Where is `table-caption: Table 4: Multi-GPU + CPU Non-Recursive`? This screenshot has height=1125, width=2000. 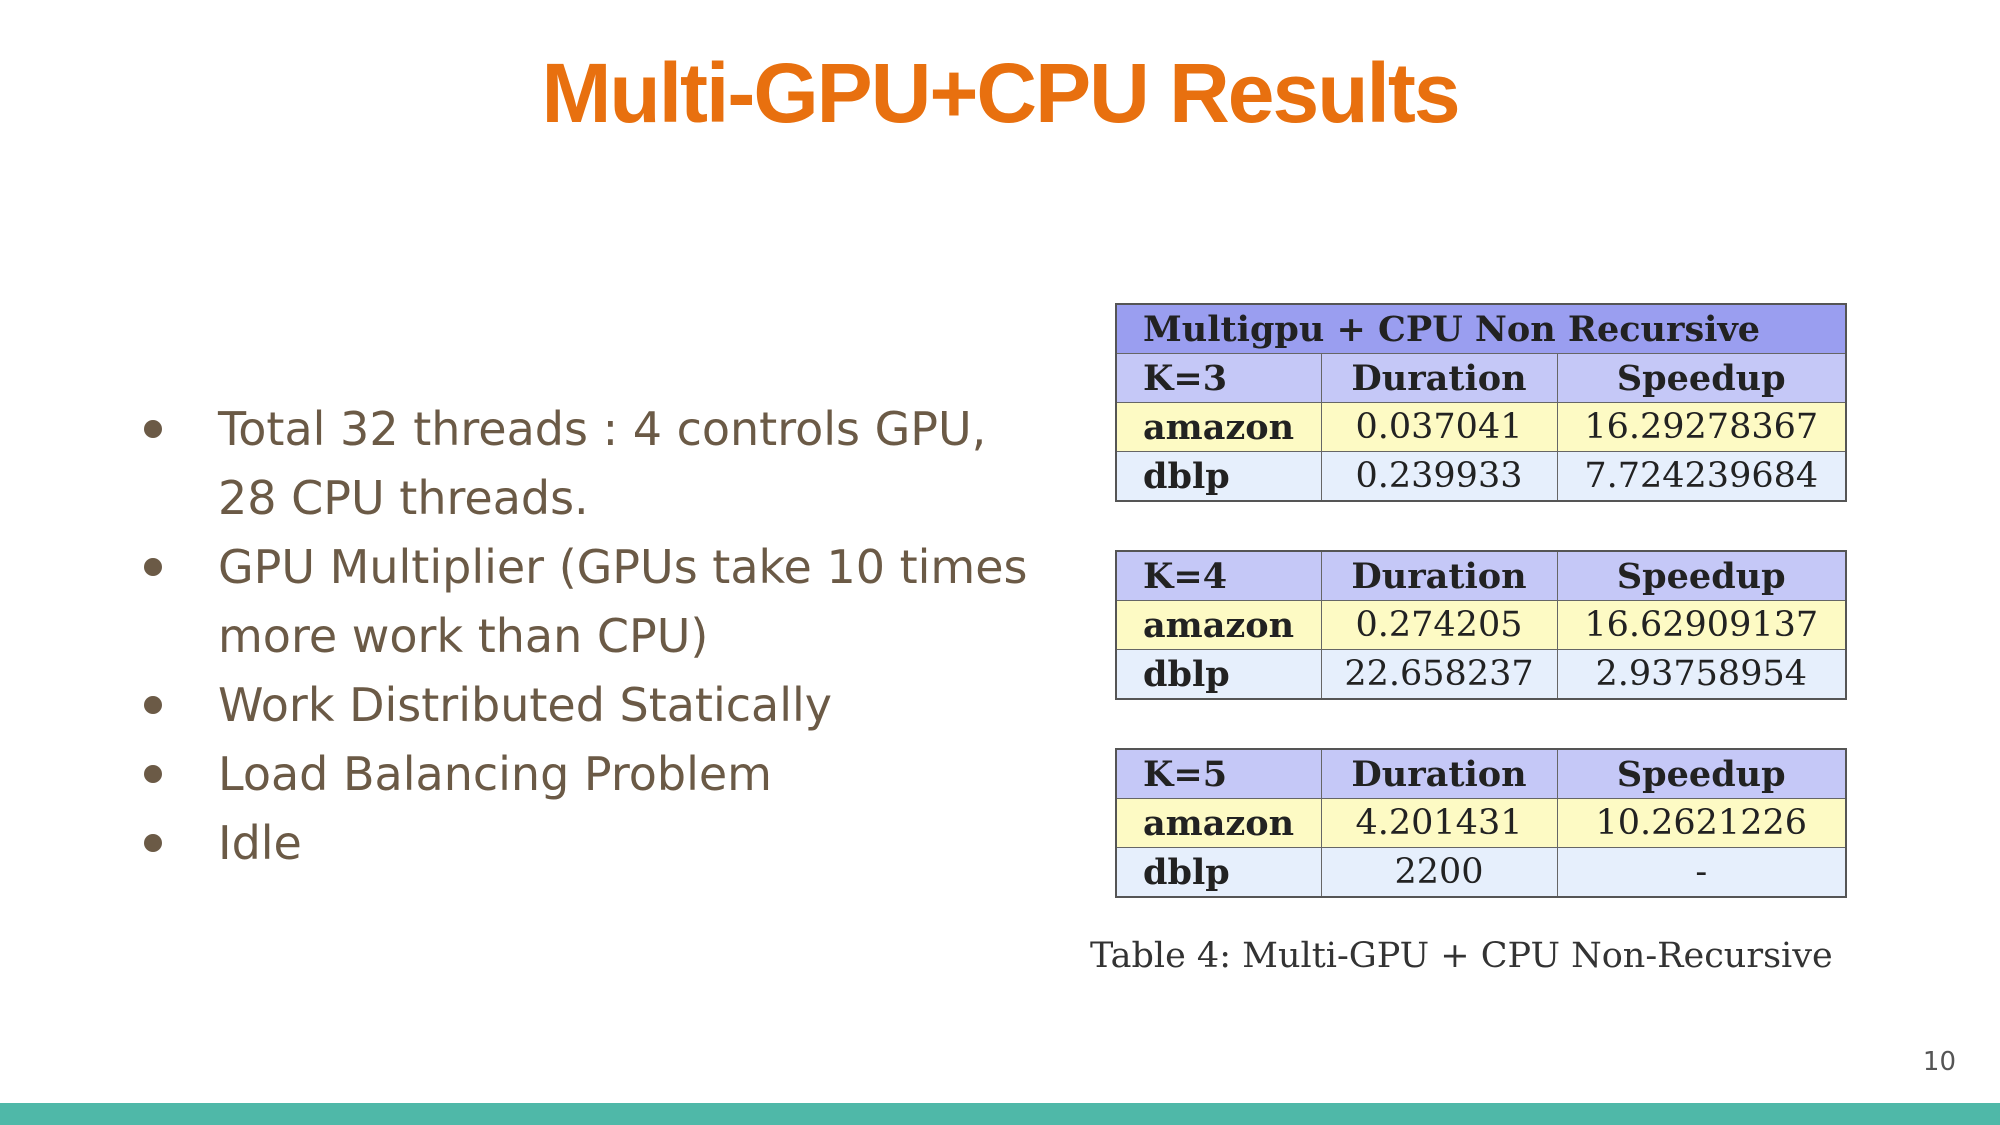
table-caption: Table 4: Multi-GPU + CPU Non-Recursive is located at coordinates (1461, 956).